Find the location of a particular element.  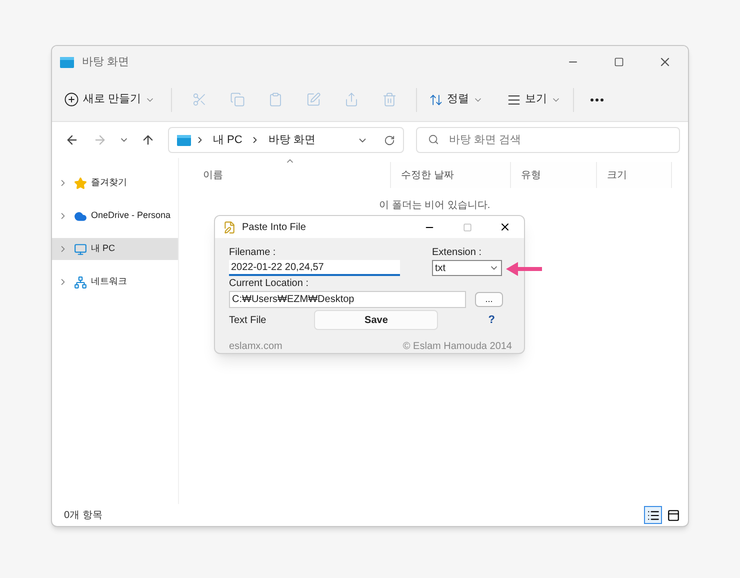

share-icon is located at coordinates (351, 99).